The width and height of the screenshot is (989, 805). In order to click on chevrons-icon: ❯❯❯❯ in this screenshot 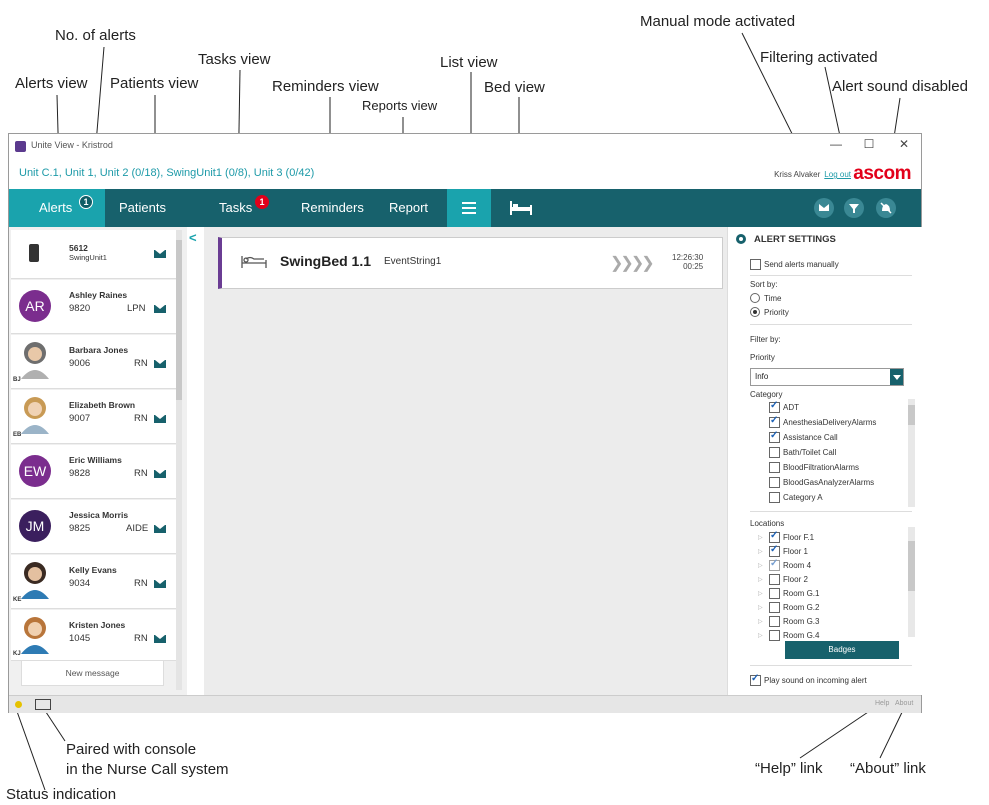, I will do `click(632, 263)`.